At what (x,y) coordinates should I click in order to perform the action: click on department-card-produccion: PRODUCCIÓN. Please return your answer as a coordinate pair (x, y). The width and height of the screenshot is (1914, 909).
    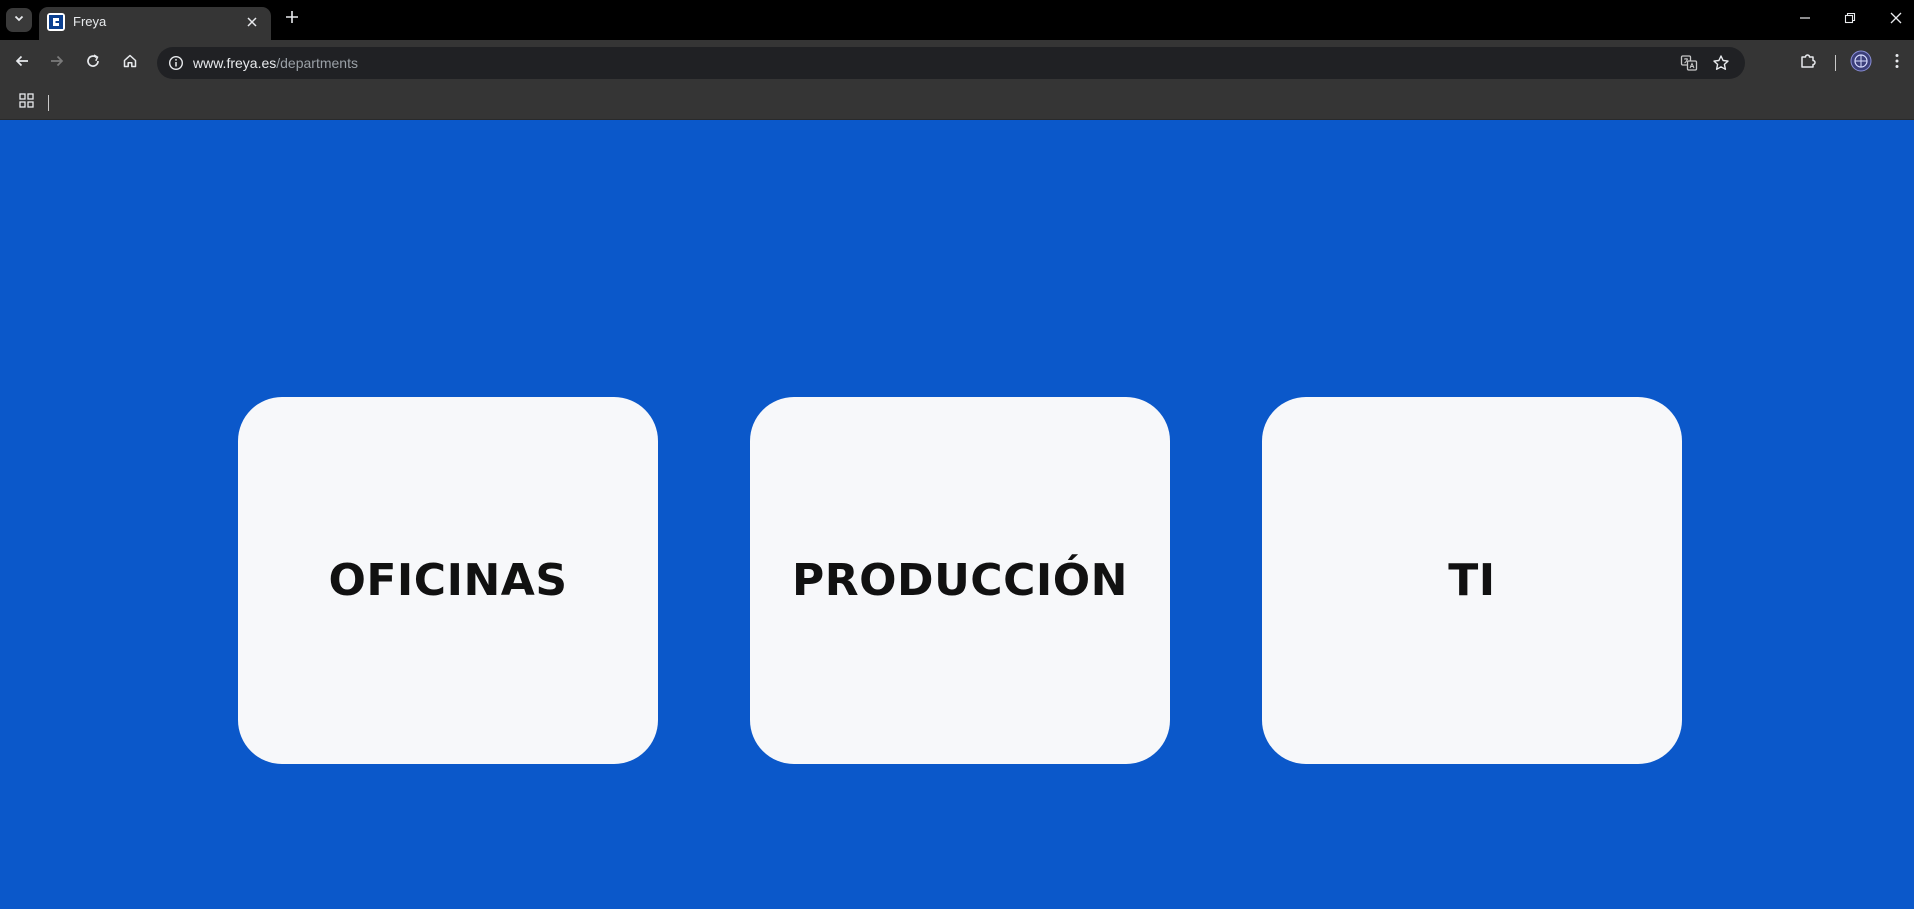
    Looking at the image, I should click on (960, 580).